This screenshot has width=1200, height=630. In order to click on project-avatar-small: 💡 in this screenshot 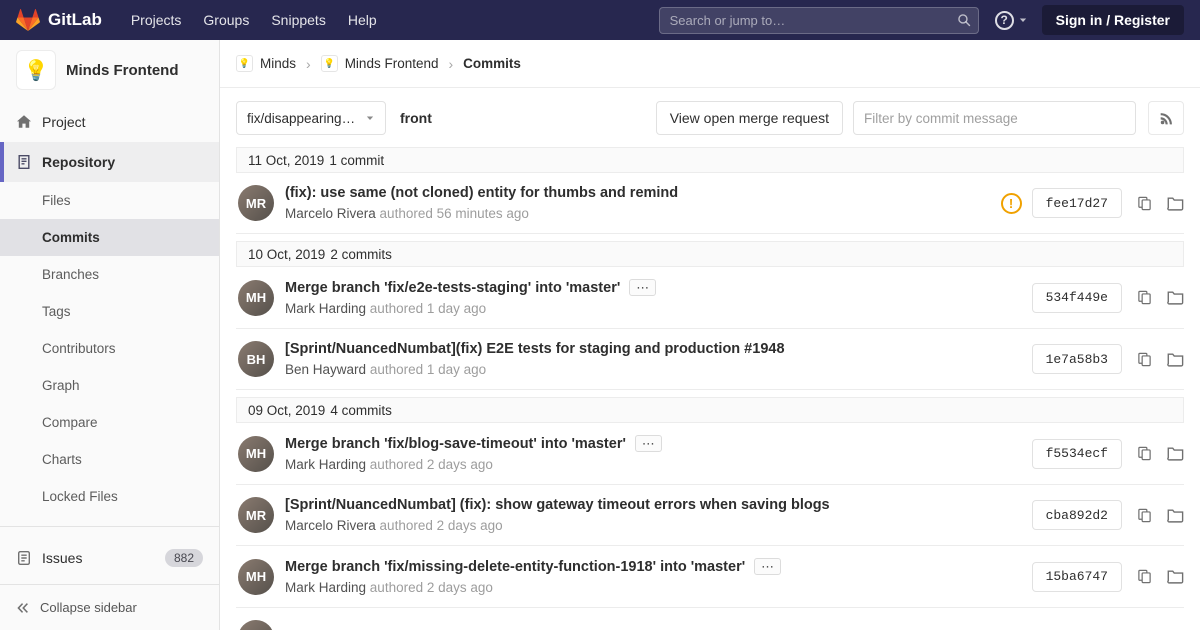, I will do `click(329, 63)`.